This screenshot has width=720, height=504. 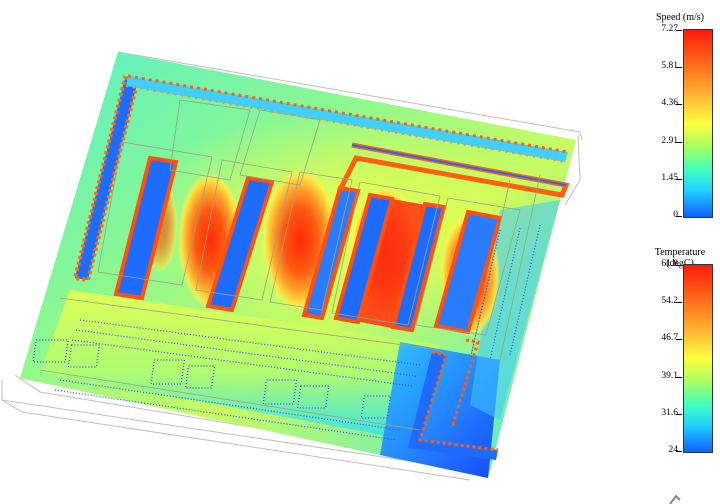 What do you see at coordinates (675, 499) in the screenshot?
I see `cursor-icon` at bounding box center [675, 499].